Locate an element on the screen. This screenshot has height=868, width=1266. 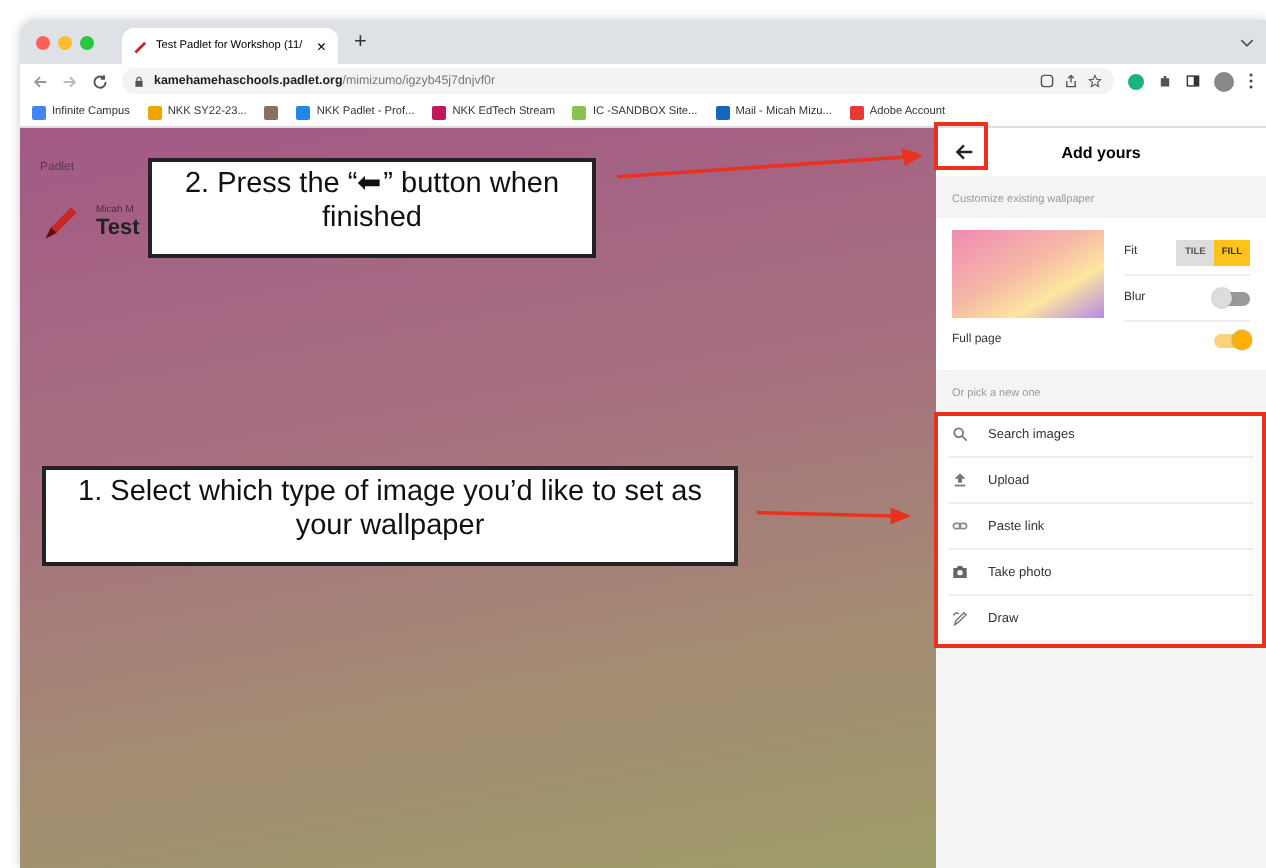
bookmark-icon is located at coordinates (271, 112).